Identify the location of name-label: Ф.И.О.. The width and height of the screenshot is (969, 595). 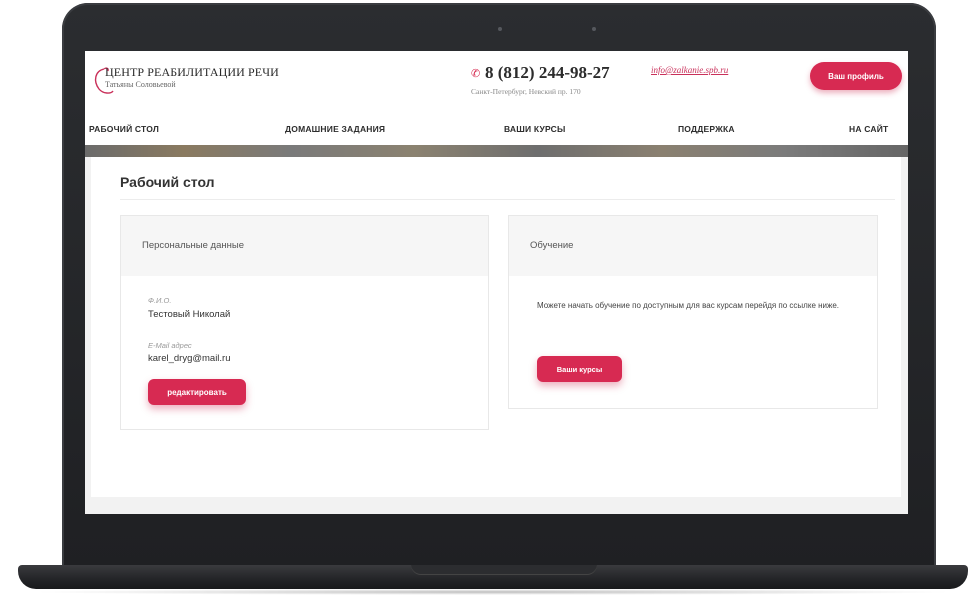
(160, 300).